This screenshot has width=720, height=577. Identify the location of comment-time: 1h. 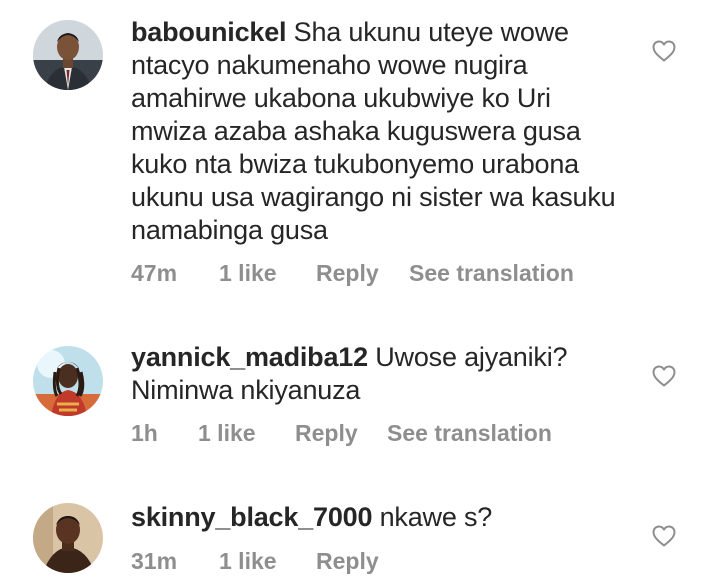
(144, 433).